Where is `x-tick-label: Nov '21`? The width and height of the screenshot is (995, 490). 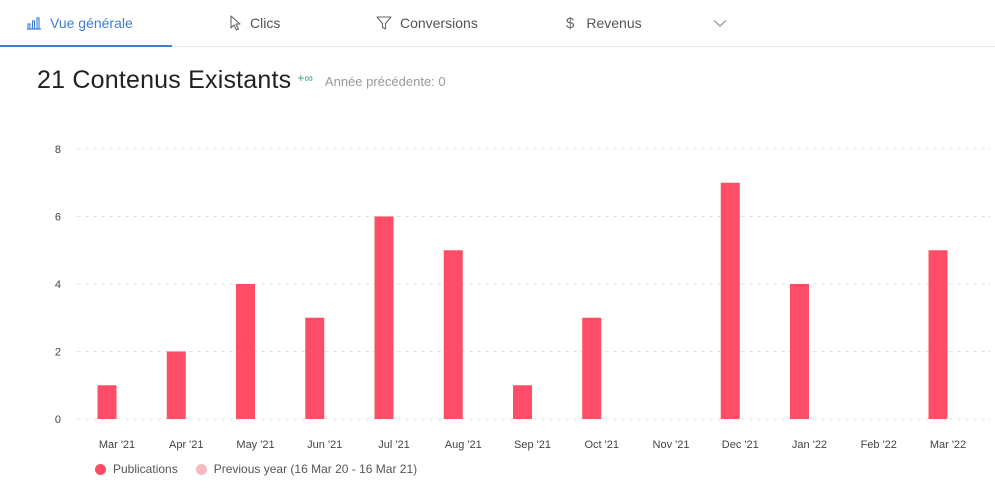 x-tick-label: Nov '21 is located at coordinates (671, 445).